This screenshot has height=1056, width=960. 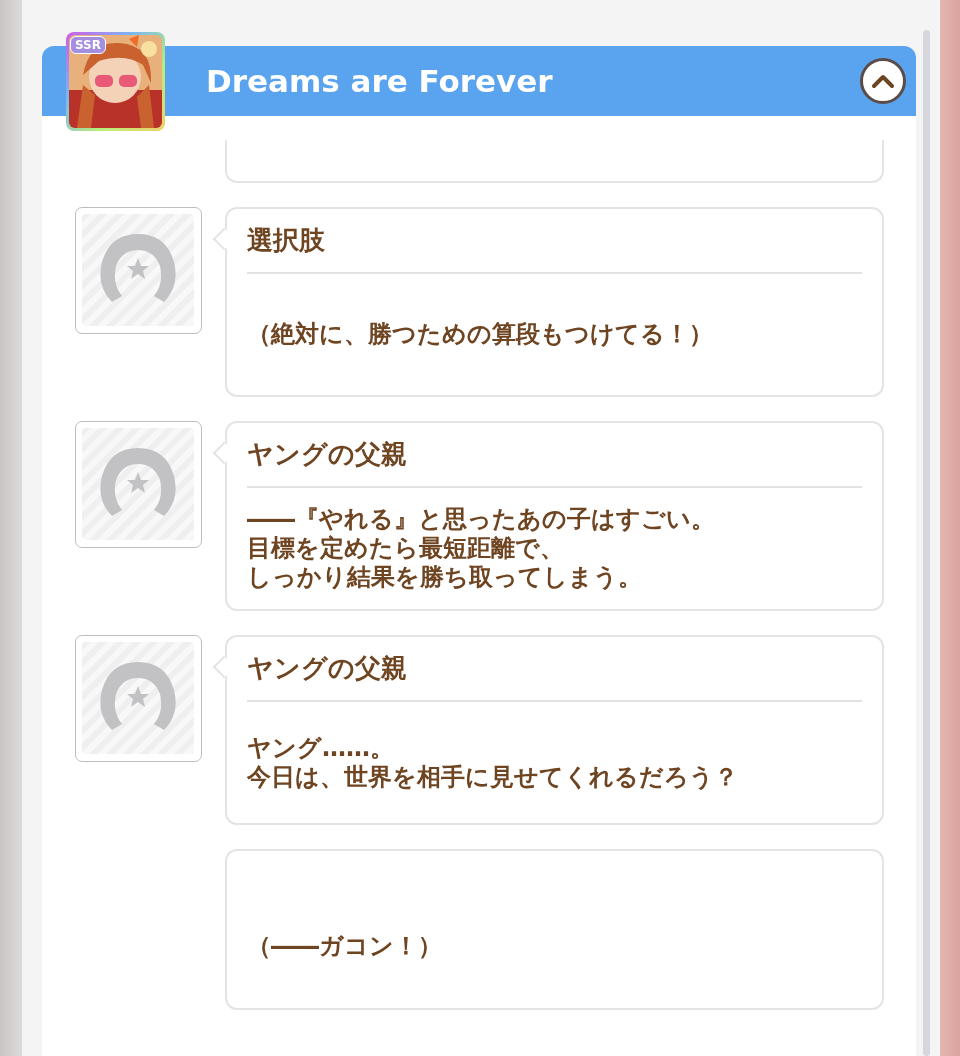 What do you see at coordinates (926, 543) in the screenshot?
I see `scrollbar` at bounding box center [926, 543].